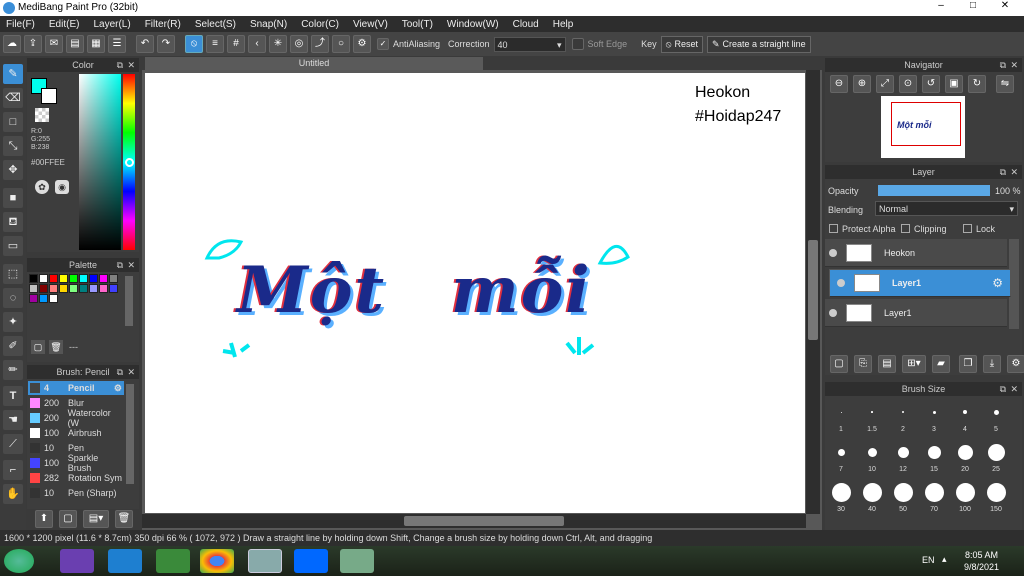 The width and height of the screenshot is (1024, 576). What do you see at coordinates (257, 44) in the screenshot?
I see `perspective-snap-icon: ‹` at bounding box center [257, 44].